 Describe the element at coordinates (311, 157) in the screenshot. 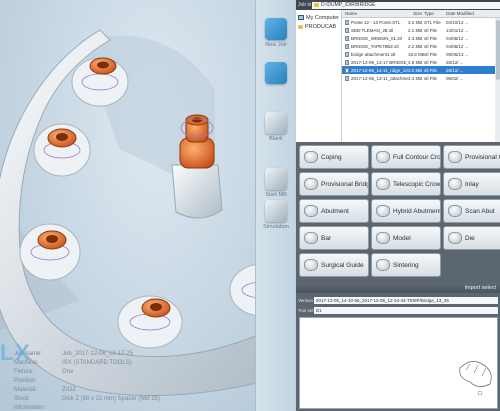

I see `coping-icon` at that location.